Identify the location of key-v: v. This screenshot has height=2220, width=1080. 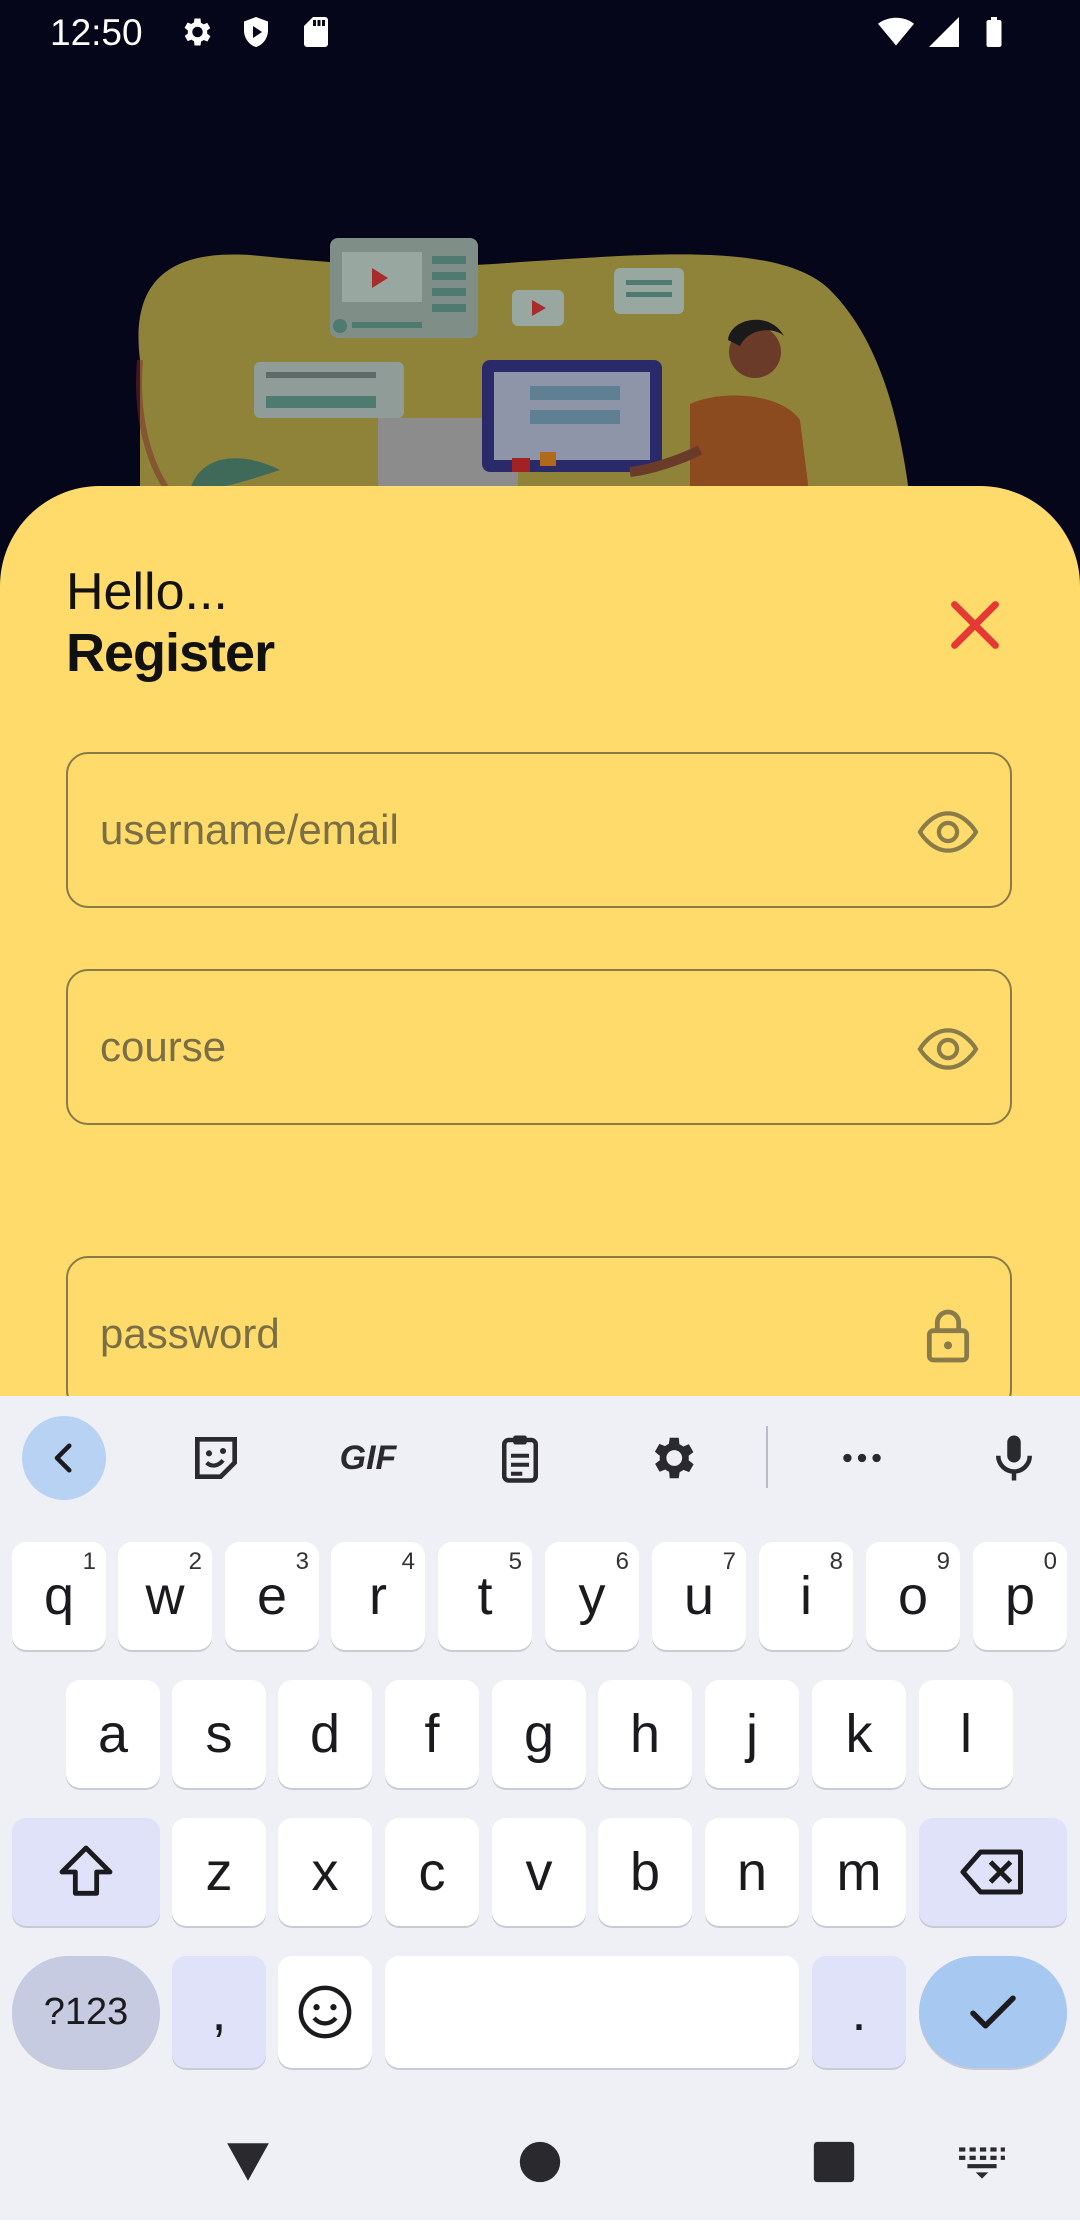
(539, 1872).